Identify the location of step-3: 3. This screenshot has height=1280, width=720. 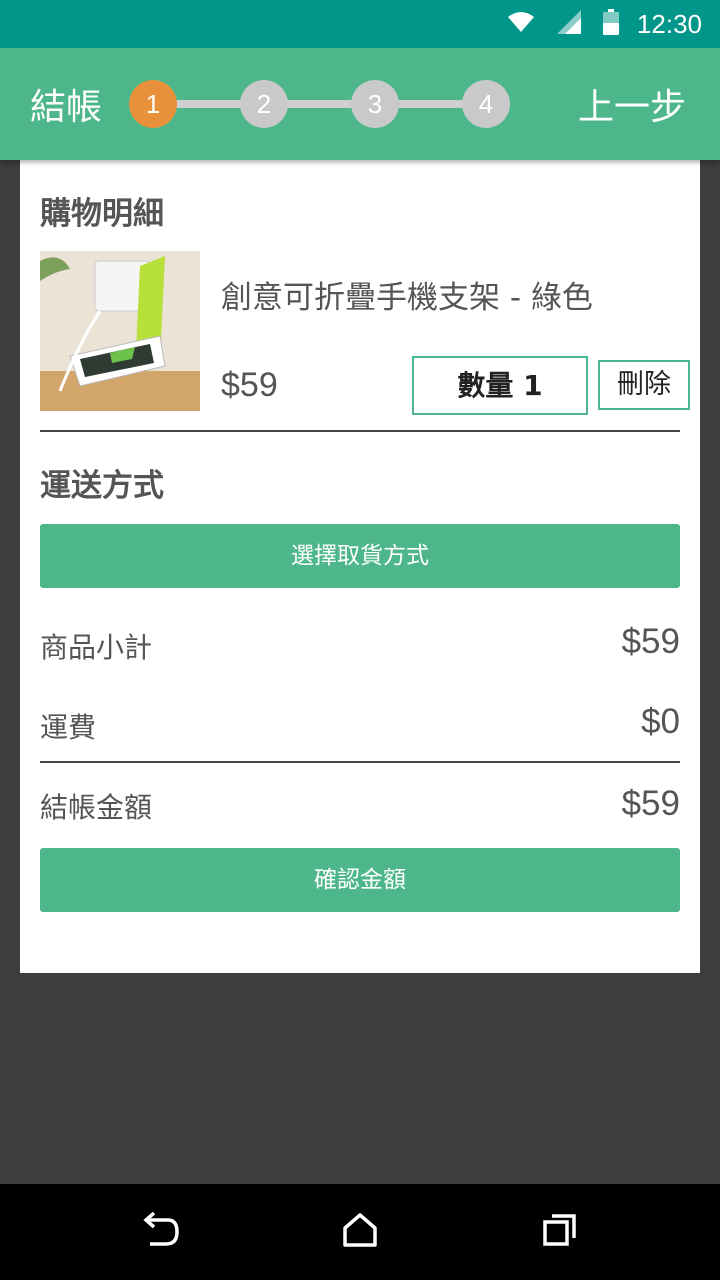
(375, 104).